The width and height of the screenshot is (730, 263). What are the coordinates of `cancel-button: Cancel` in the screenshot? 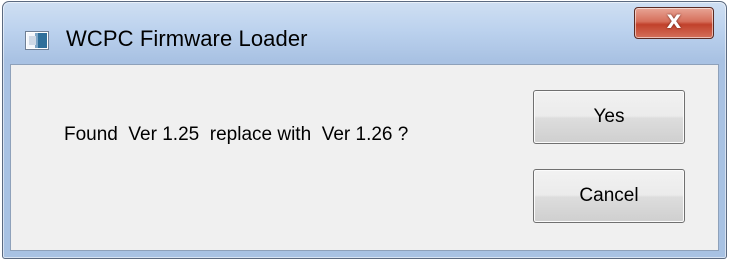 It's located at (609, 196).